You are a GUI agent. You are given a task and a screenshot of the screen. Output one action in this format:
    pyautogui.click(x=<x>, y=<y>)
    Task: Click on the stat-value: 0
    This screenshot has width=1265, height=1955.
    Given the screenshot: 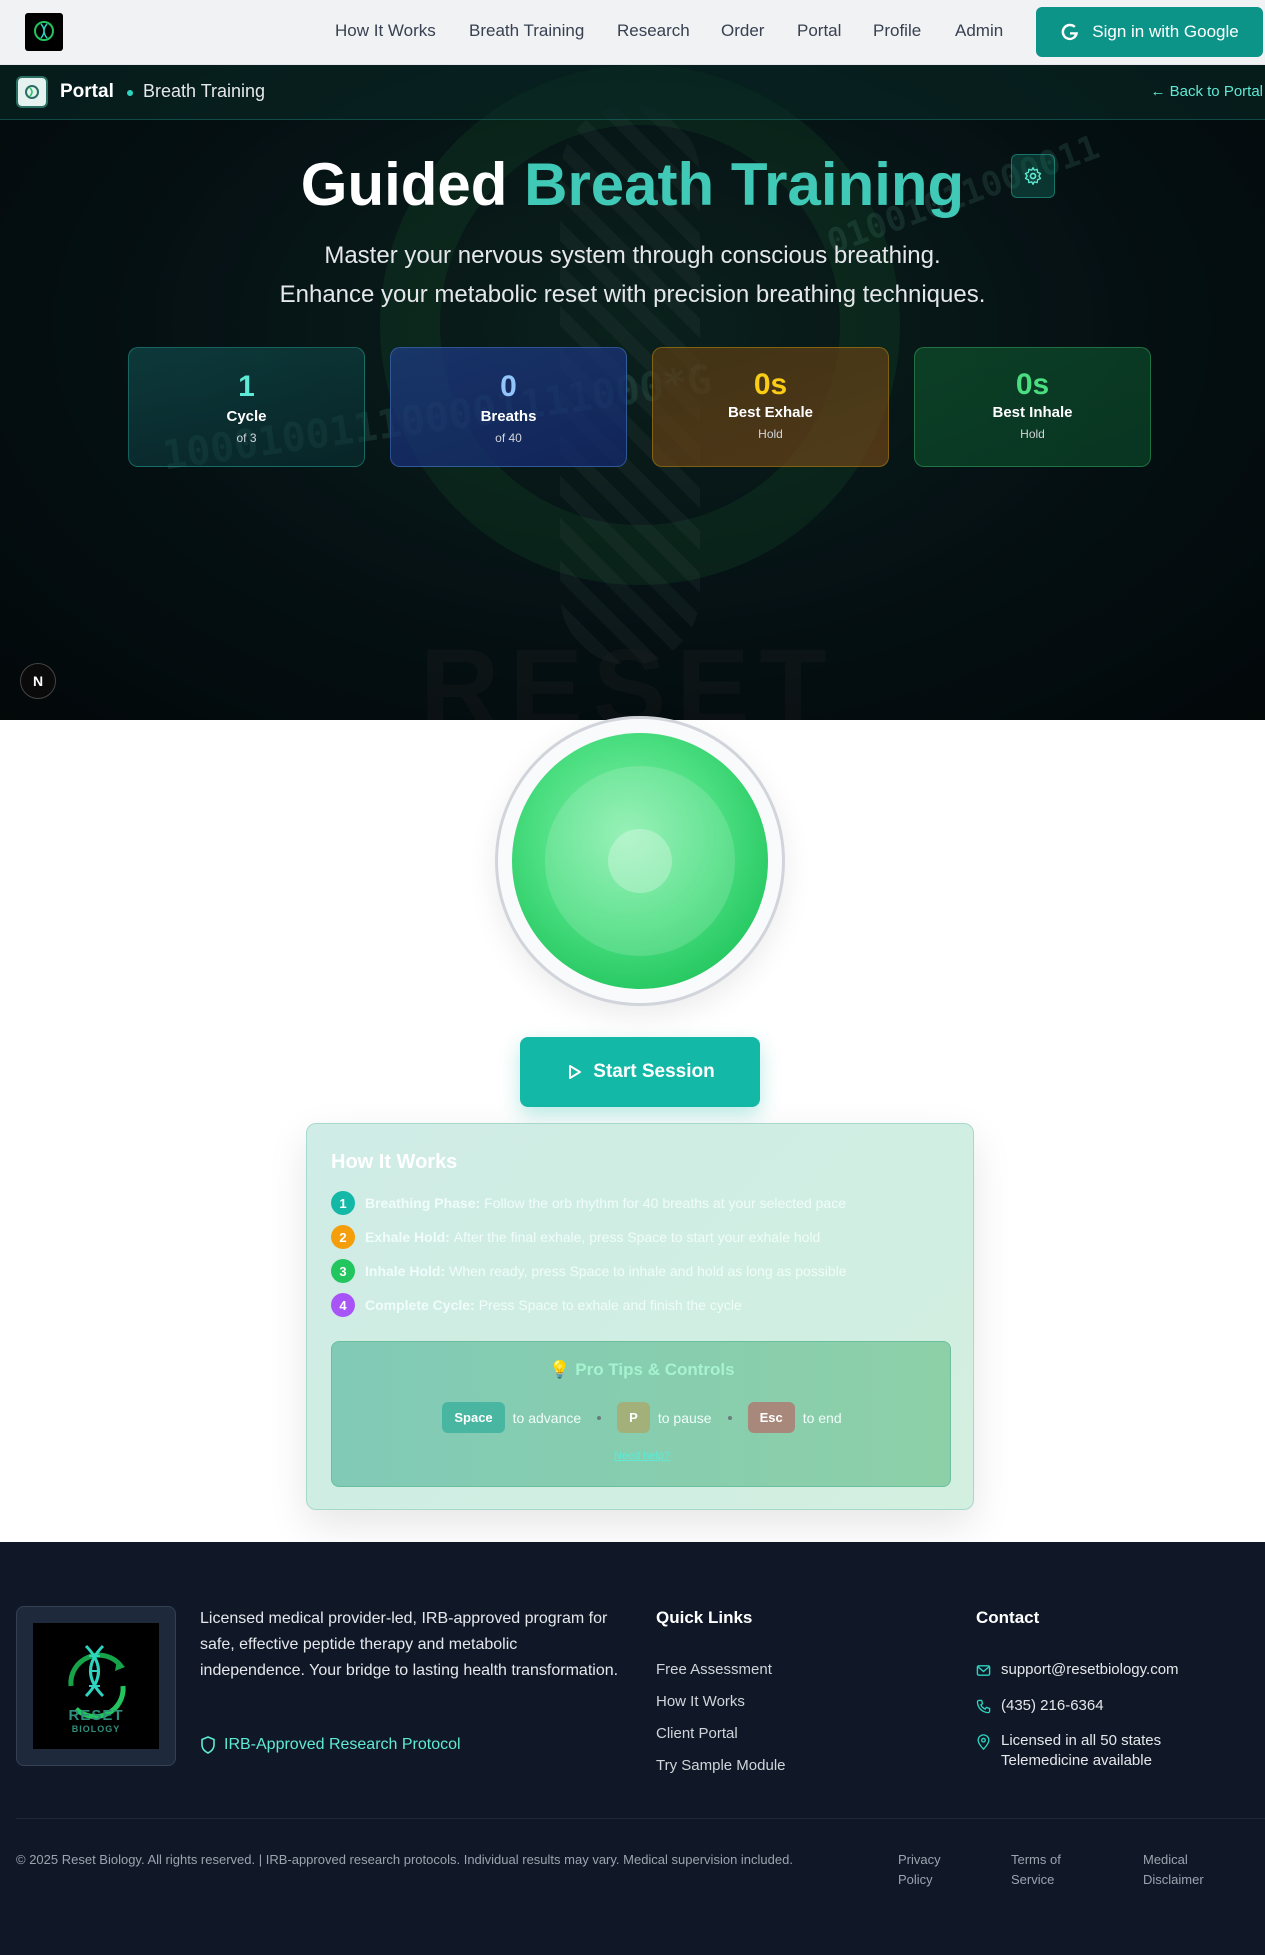 What is the action you would take?
    pyautogui.click(x=508, y=386)
    